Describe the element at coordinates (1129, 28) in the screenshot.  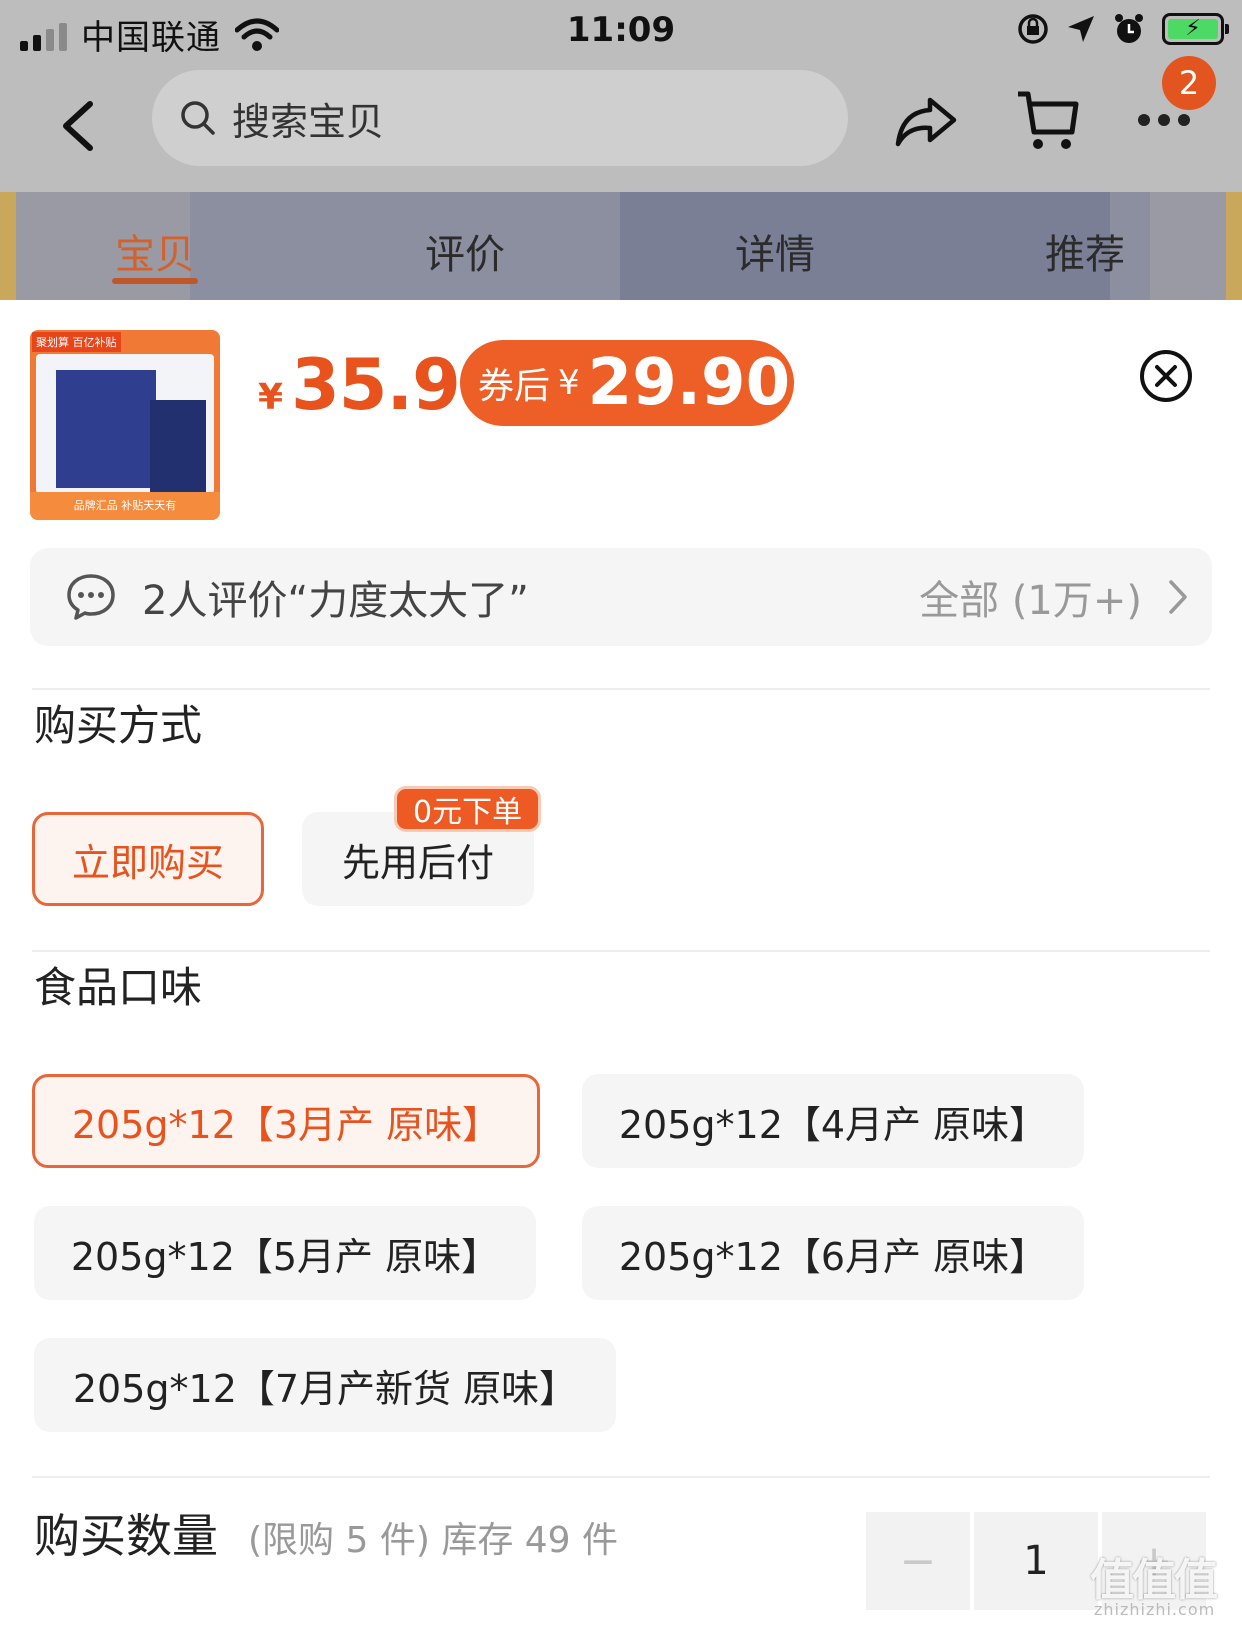
I see `alarm-icon` at that location.